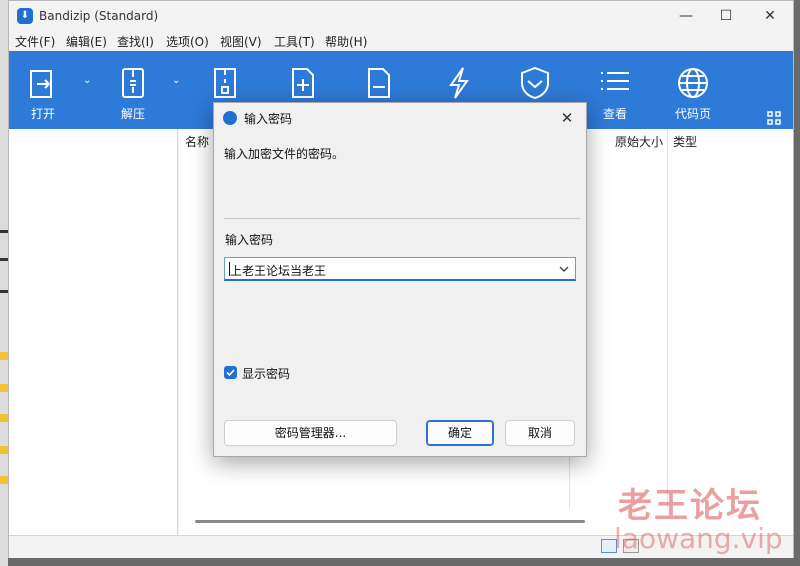 The height and width of the screenshot is (566, 800). What do you see at coordinates (770, 16) in the screenshot?
I see `close-button: ✕` at bounding box center [770, 16].